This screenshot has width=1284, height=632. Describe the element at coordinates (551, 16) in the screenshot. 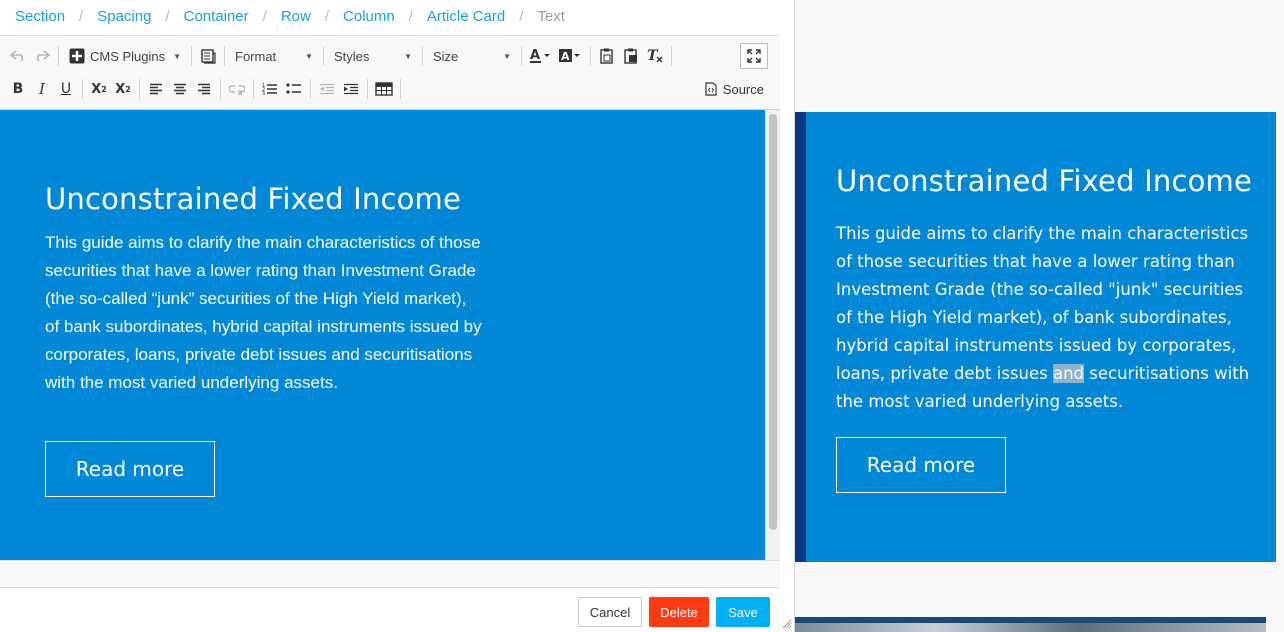

I see `breadcrumb-current: Text` at that location.